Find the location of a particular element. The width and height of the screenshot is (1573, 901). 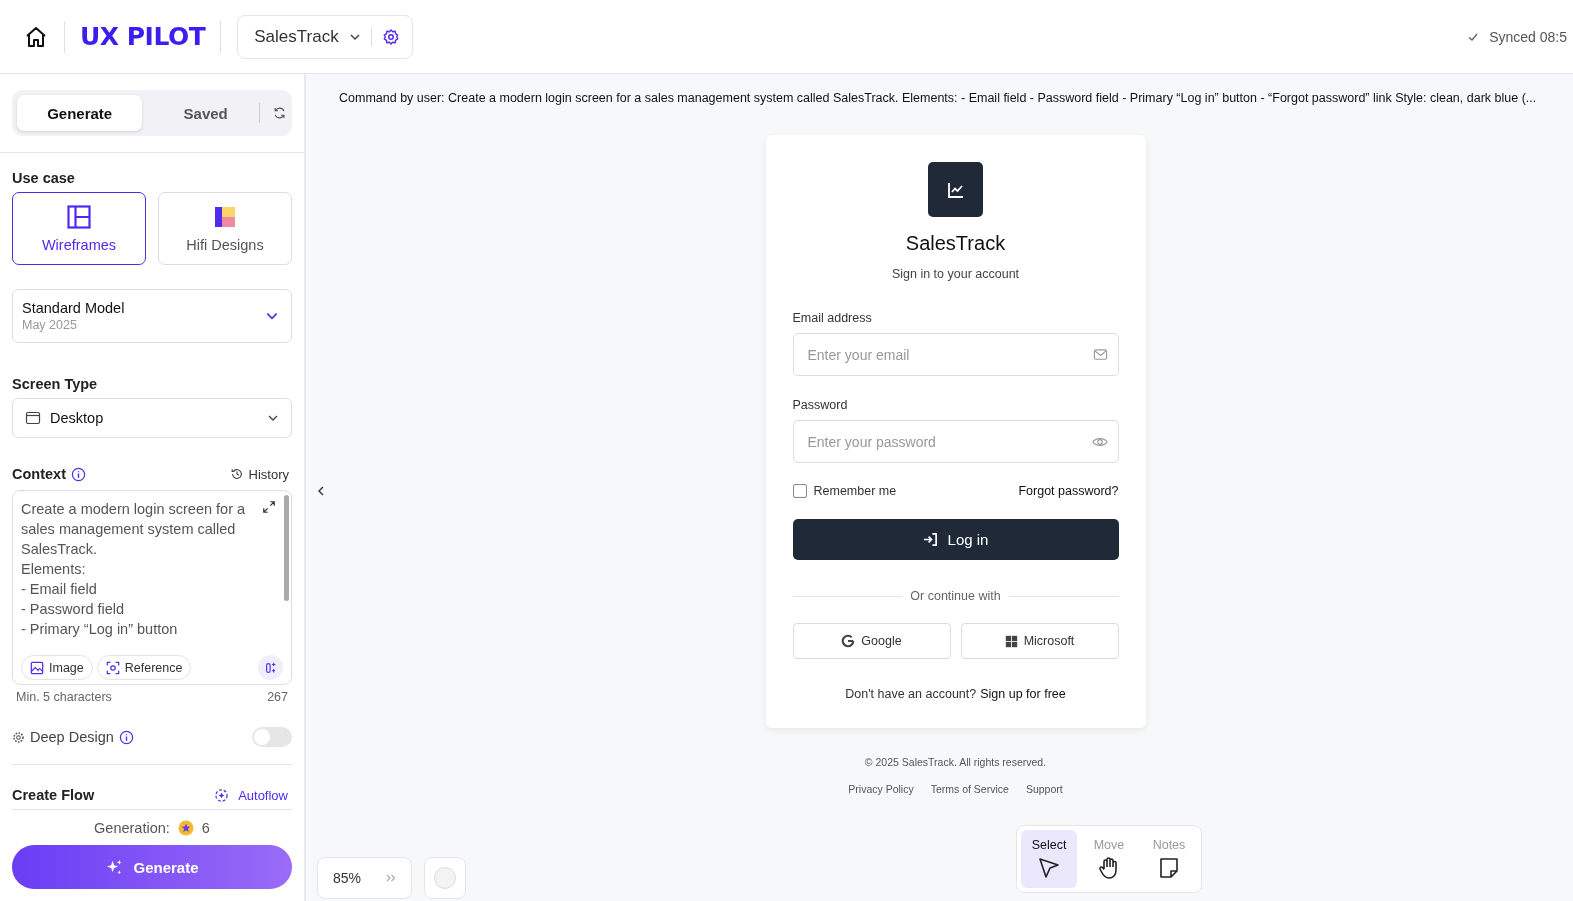

login-icon is located at coordinates (930, 539).